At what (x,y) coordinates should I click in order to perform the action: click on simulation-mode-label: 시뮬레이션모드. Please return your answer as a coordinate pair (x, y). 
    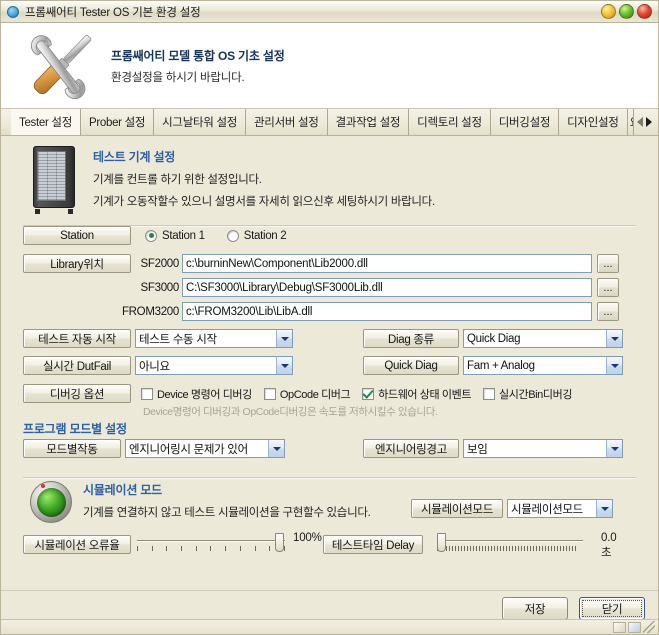
    Looking at the image, I should click on (457, 508).